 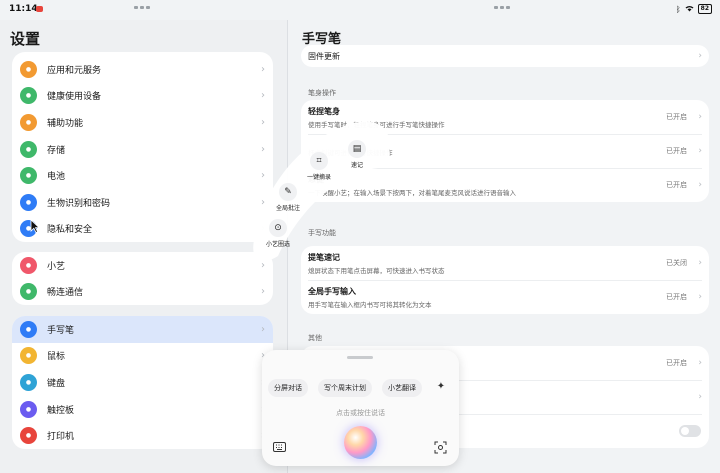 What do you see at coordinates (324, 257) in the screenshot?
I see `setting-title: 提笔速记` at bounding box center [324, 257].